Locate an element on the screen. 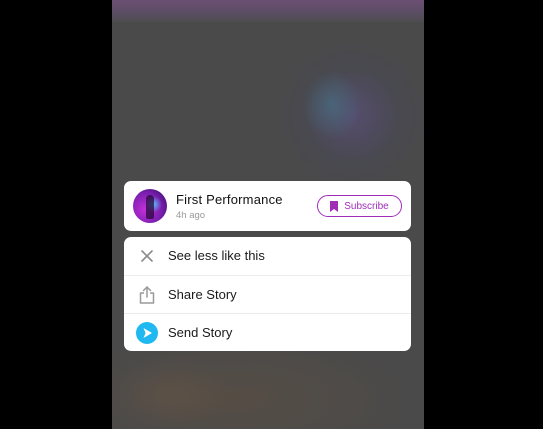  close-icon is located at coordinates (147, 256).